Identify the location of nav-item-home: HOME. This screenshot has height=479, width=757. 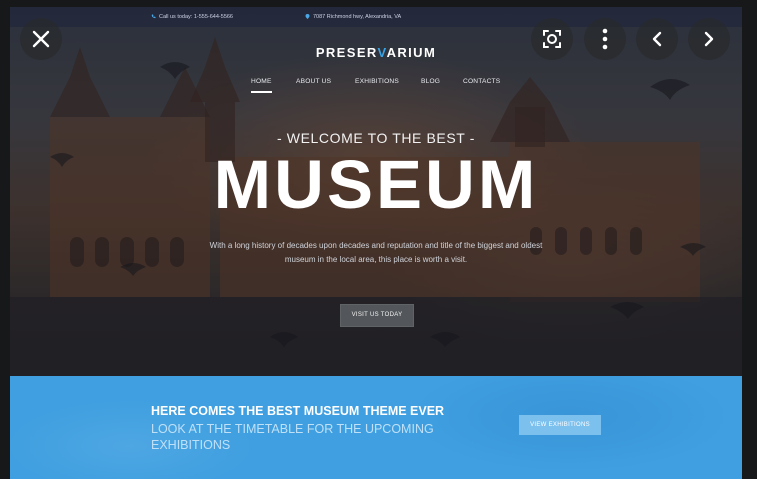
(261, 85).